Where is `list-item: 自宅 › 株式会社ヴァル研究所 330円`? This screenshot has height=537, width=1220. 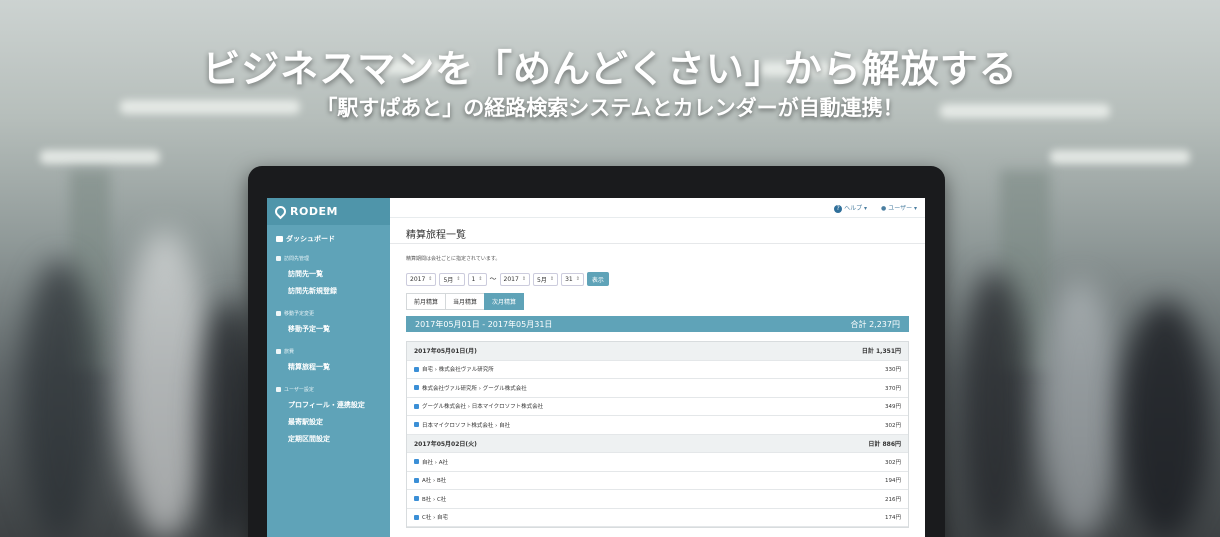
list-item: 自宅 › 株式会社ヴァル研究所 330円 is located at coordinates (657, 369).